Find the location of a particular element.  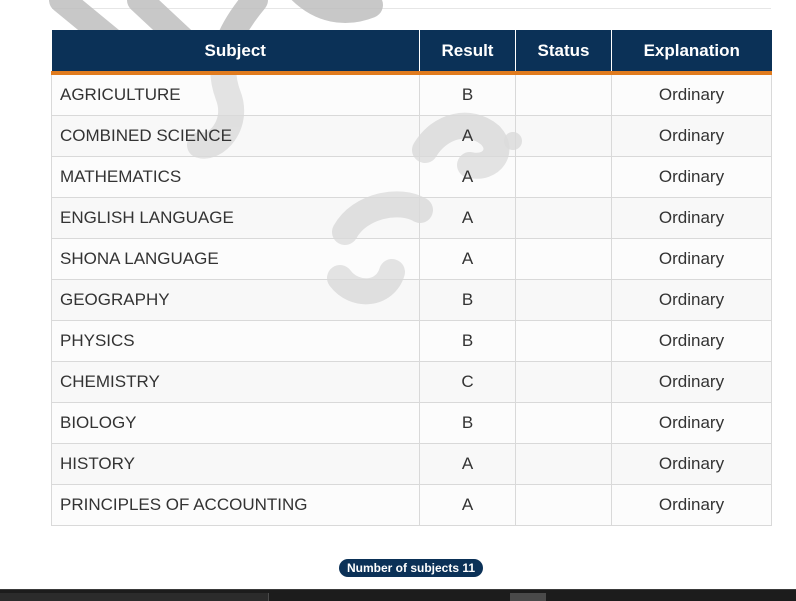

explanation-column-header: Explanation is located at coordinates (691, 52).